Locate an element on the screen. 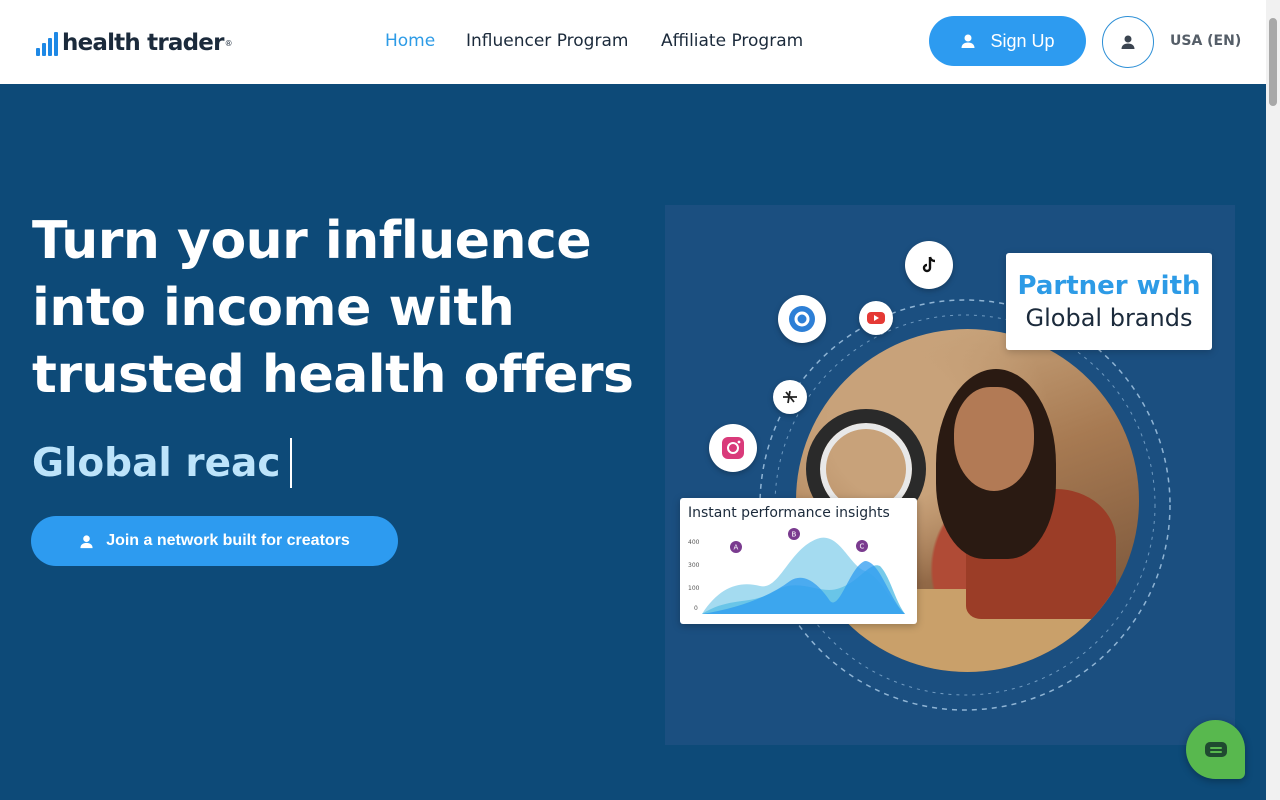  youtube-icon is located at coordinates (876, 318).